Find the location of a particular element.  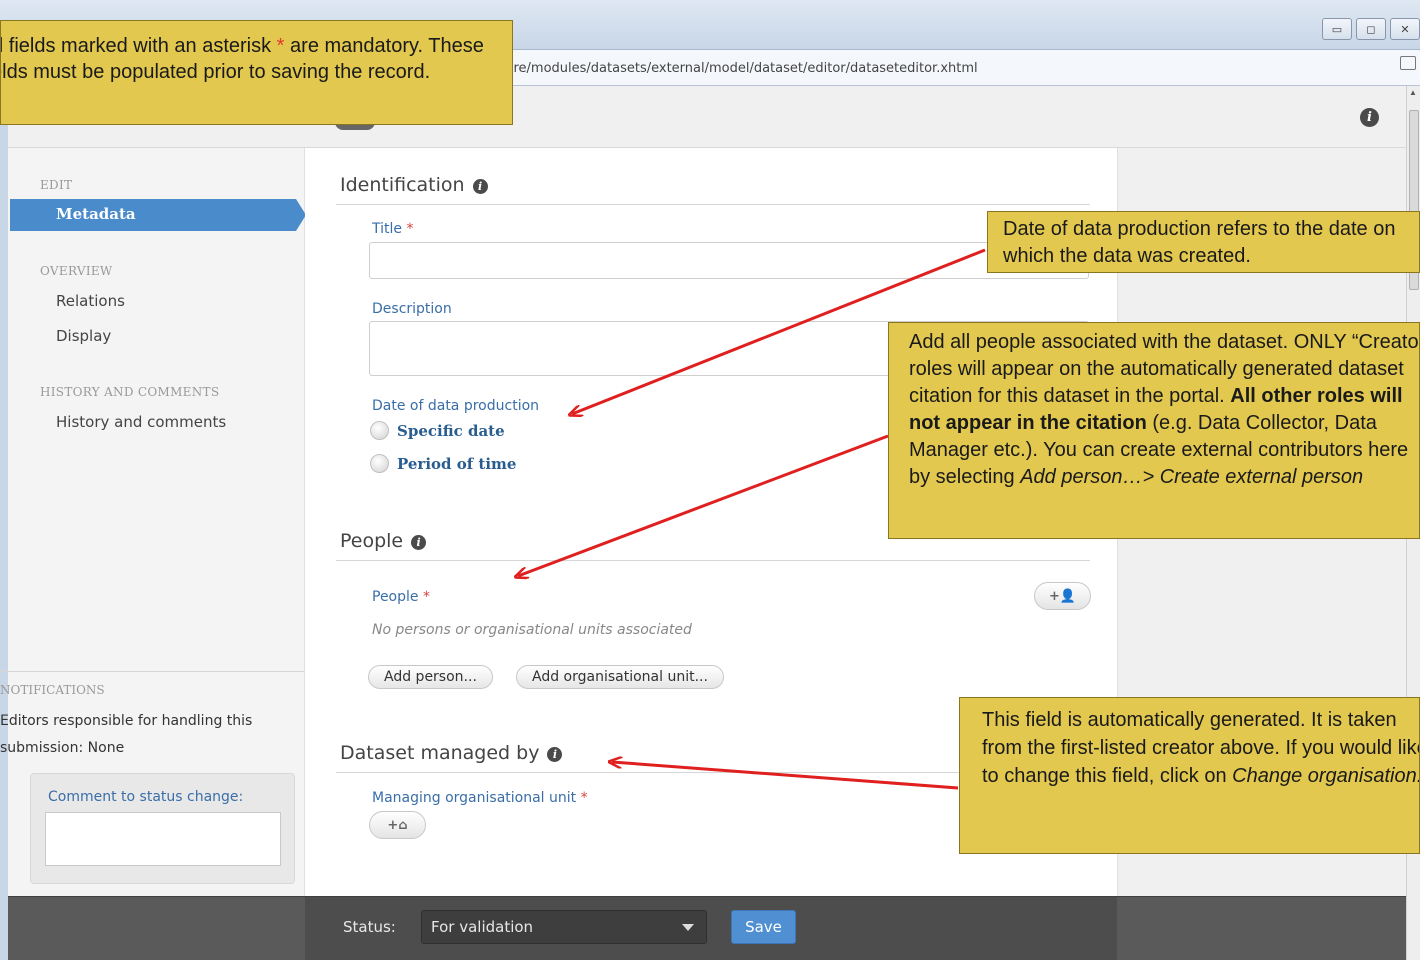

nav-item-relations: Relations is located at coordinates (90, 301).